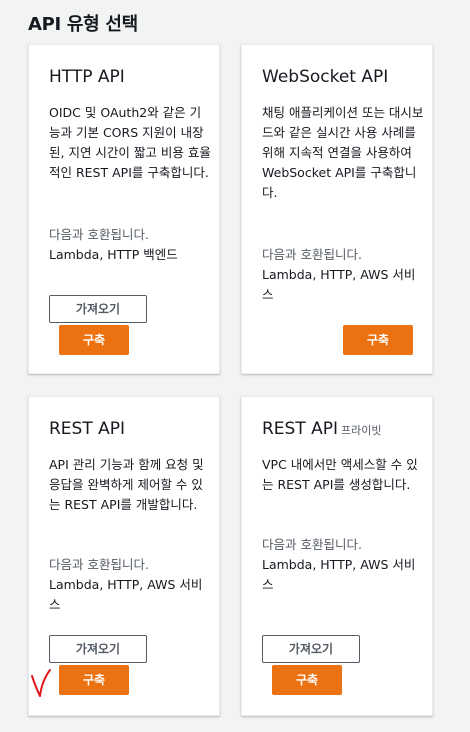 The height and width of the screenshot is (732, 470). I want to click on card-title: REST API 프라이빗, so click(322, 429).